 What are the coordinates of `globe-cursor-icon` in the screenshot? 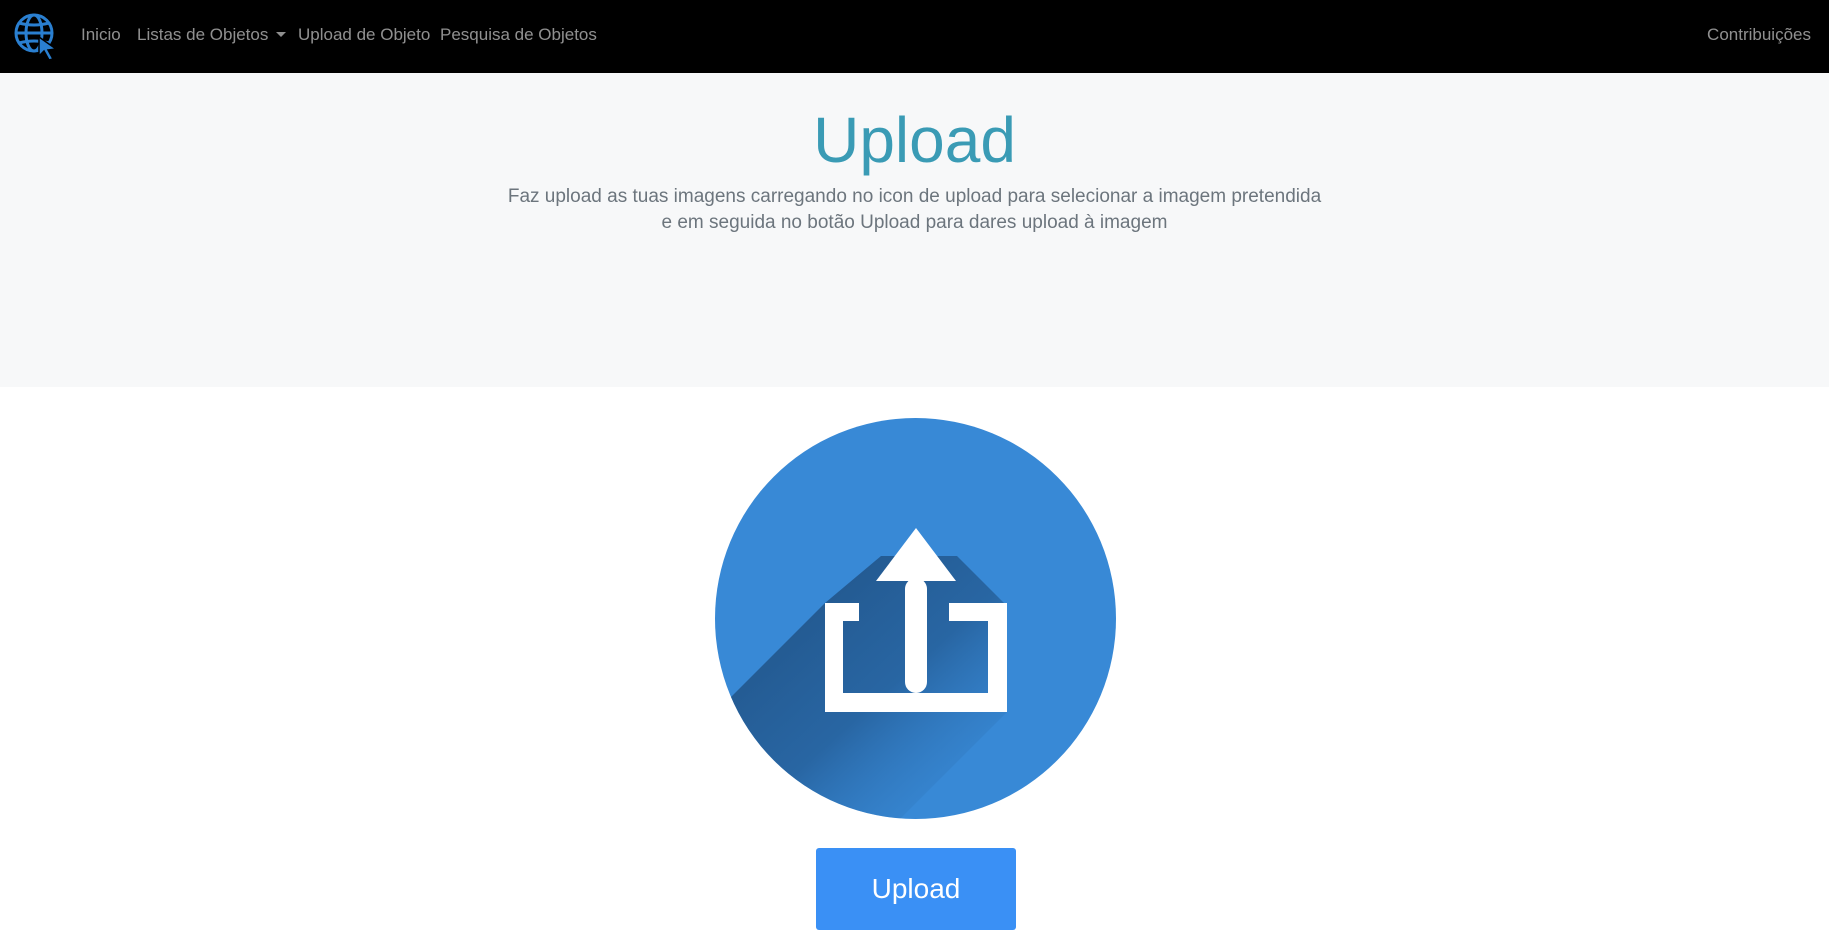 It's located at (36, 37).